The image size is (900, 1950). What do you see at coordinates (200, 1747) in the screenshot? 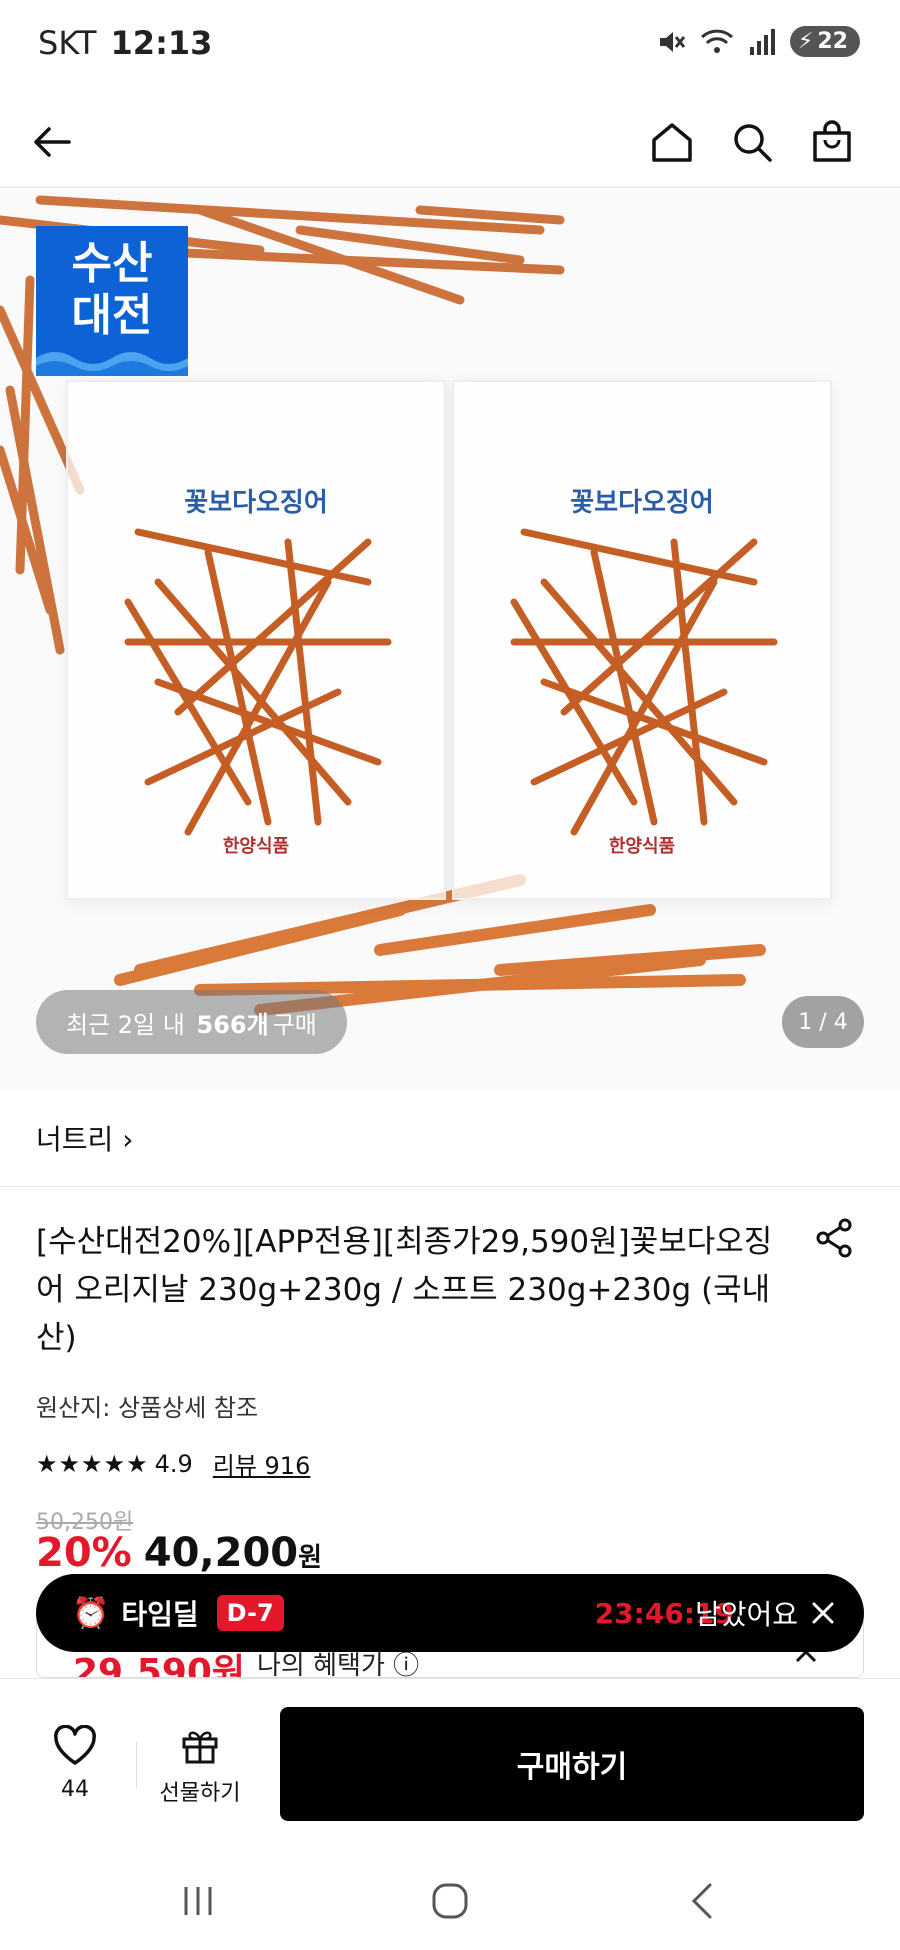
I see `gift-icon` at bounding box center [200, 1747].